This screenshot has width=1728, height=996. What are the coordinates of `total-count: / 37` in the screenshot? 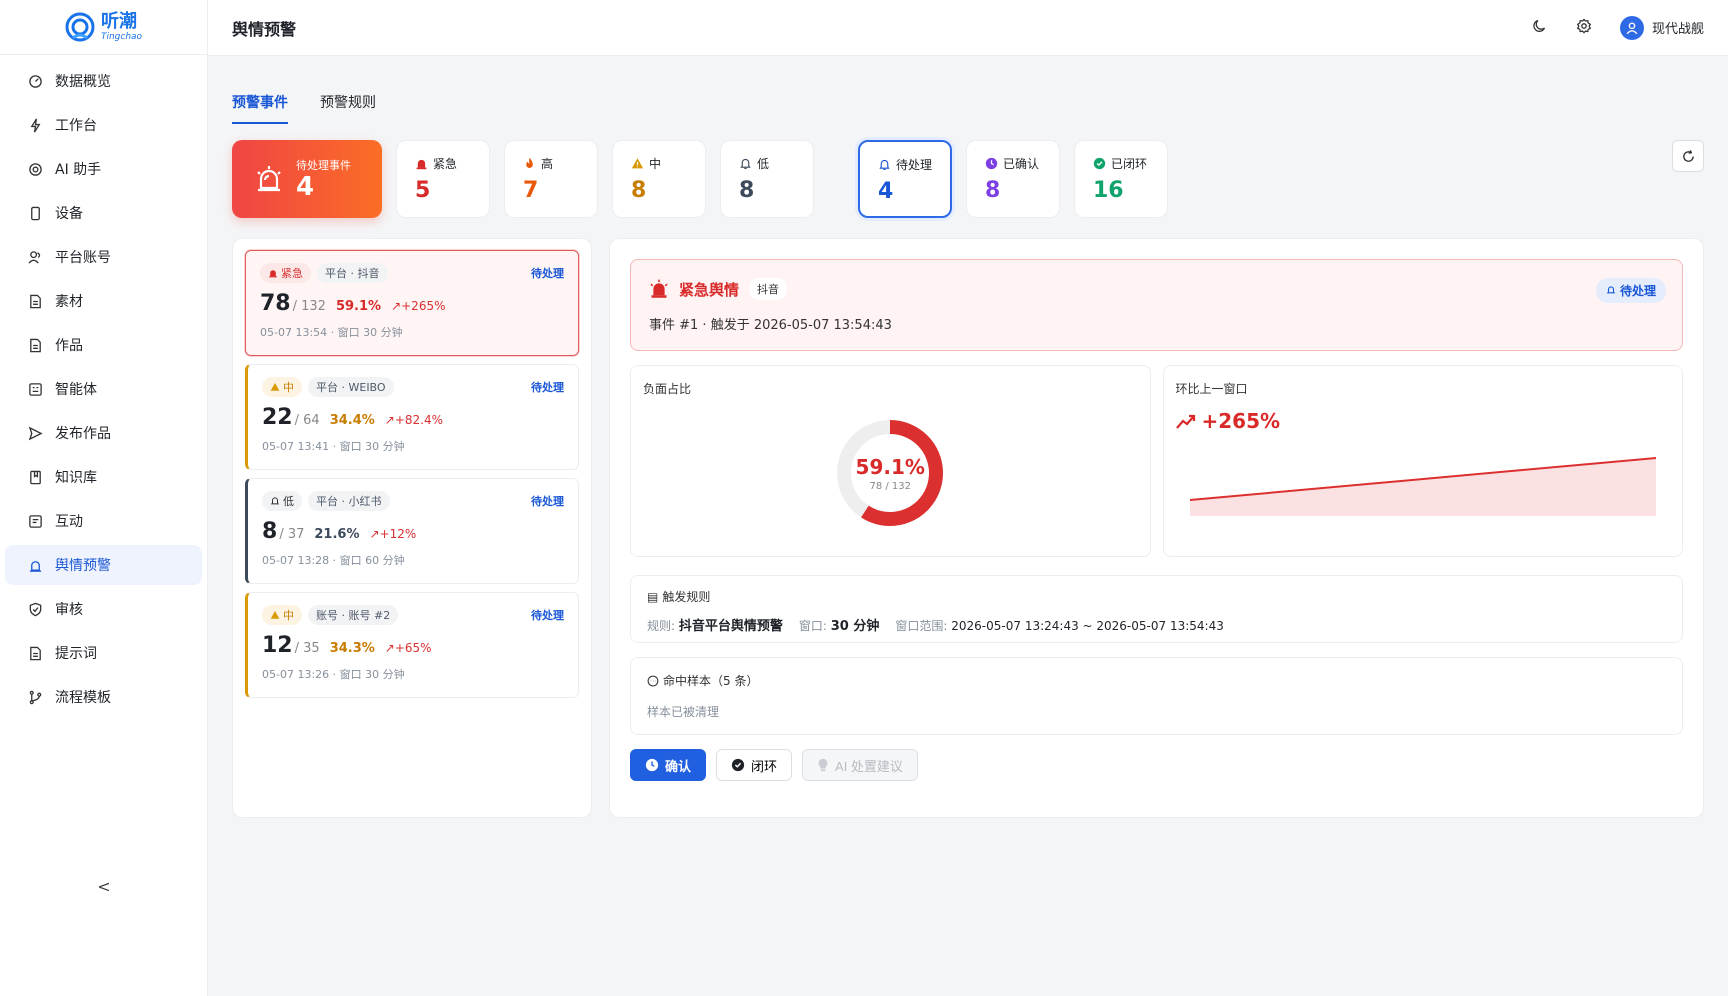 It's located at (292, 534).